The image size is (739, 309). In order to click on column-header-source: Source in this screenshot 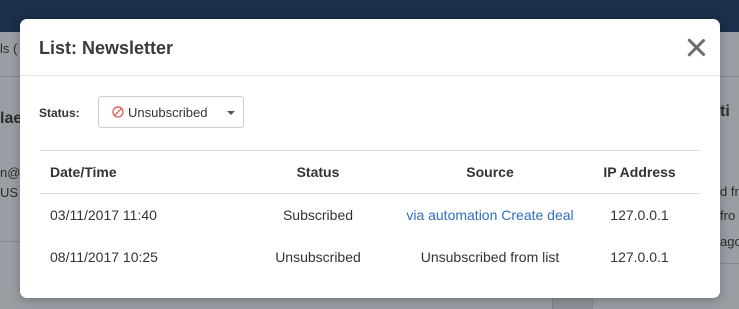, I will do `click(490, 172)`.